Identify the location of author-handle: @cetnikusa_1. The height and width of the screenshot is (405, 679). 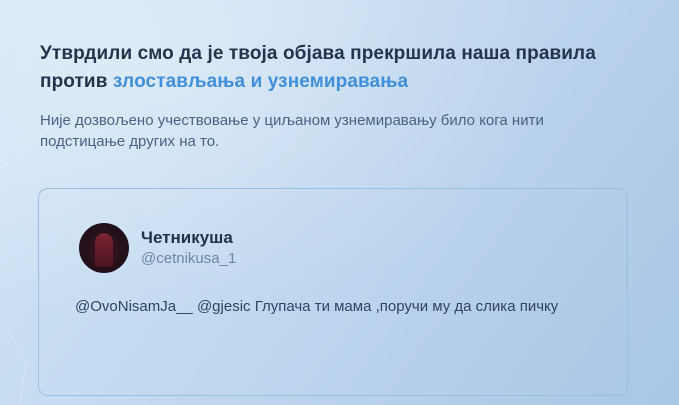
(189, 258).